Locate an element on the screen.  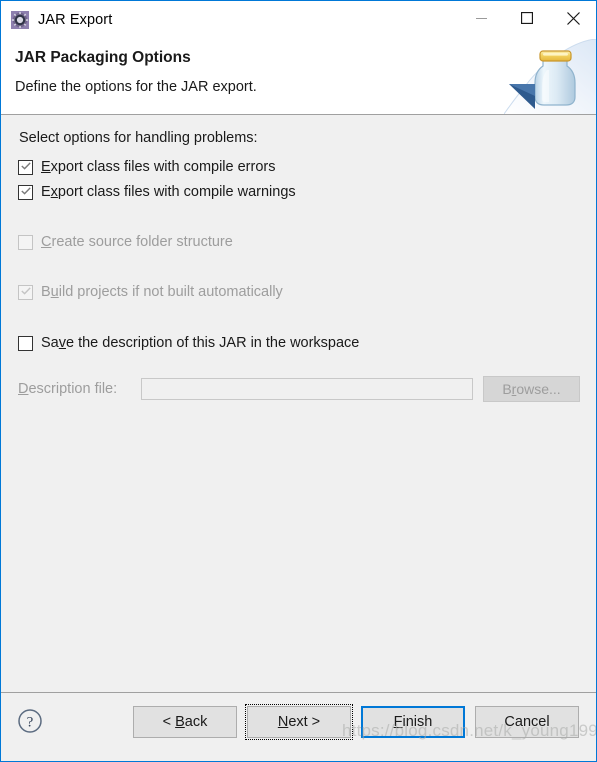
minimize-icon is located at coordinates (481, 18).